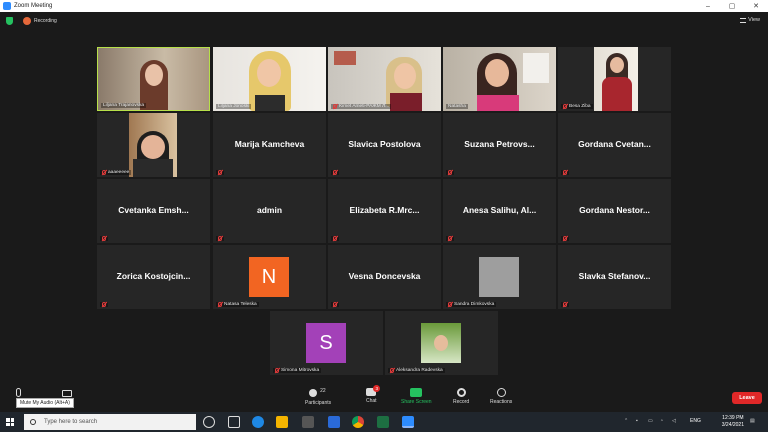  I want to click on share-screen-icon, so click(416, 392).